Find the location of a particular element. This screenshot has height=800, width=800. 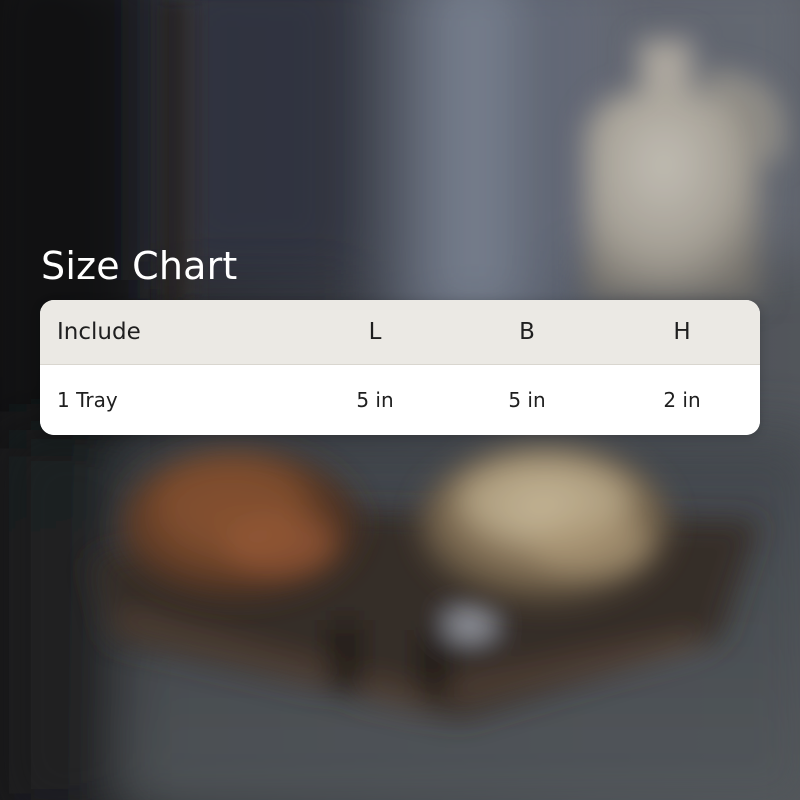

cell-height: 2 in is located at coordinates (682, 400).